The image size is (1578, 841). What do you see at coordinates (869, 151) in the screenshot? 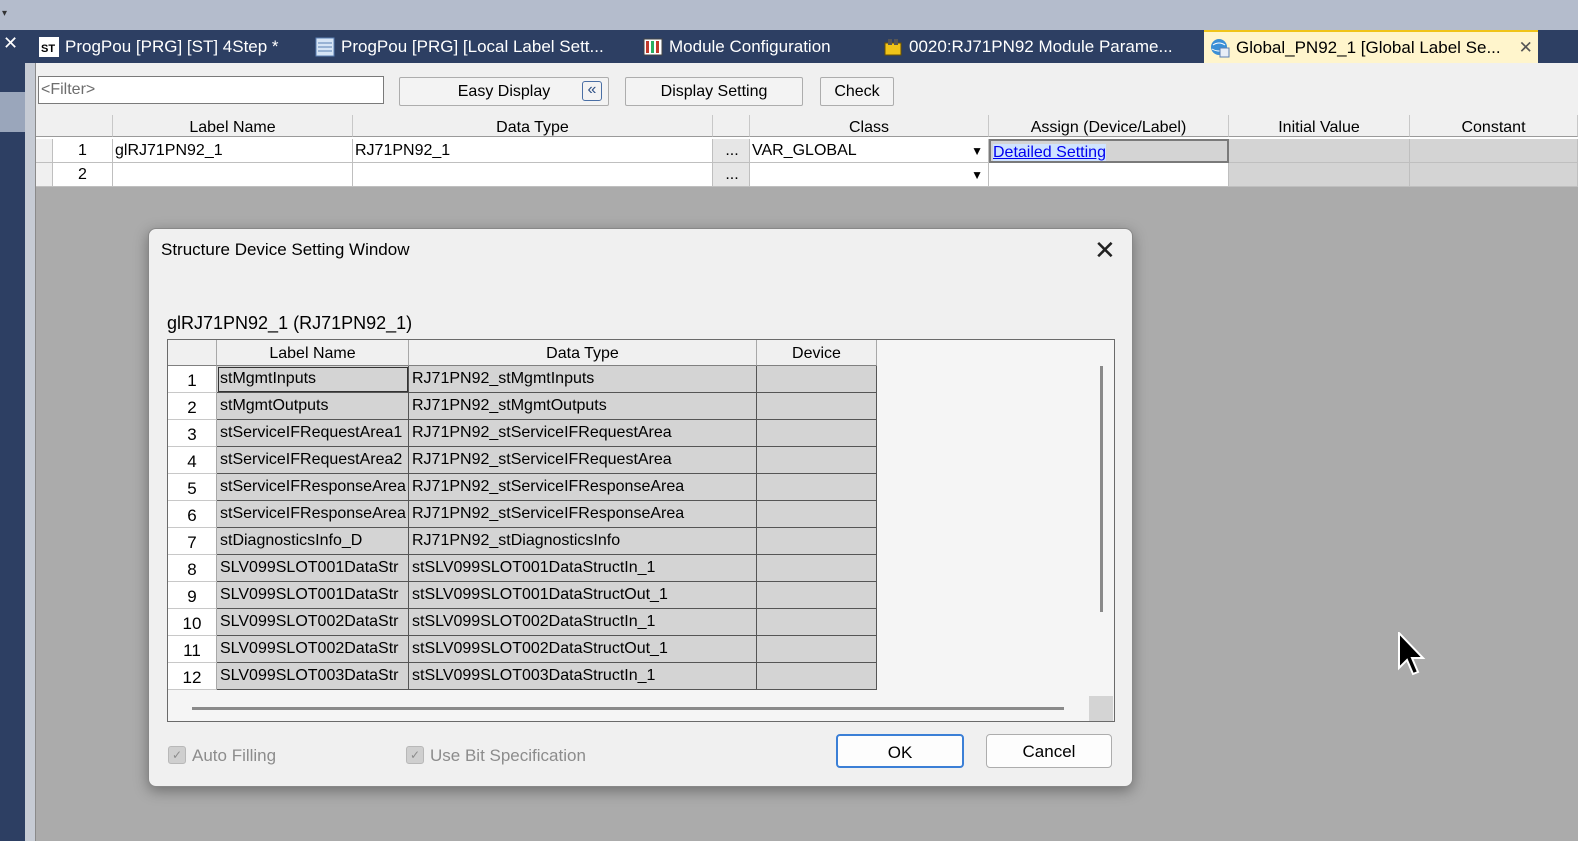
I see `cell-class: VAR_GLOBAL ▼` at bounding box center [869, 151].